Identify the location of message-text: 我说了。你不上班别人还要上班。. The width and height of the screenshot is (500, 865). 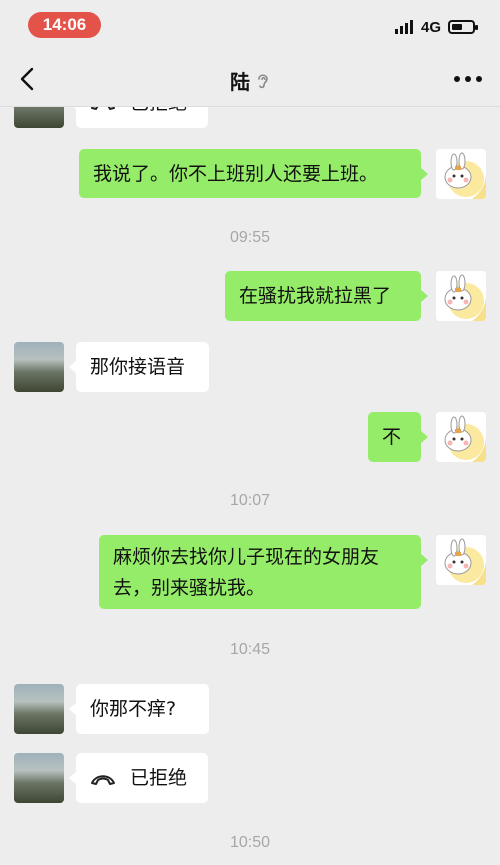
(236, 174).